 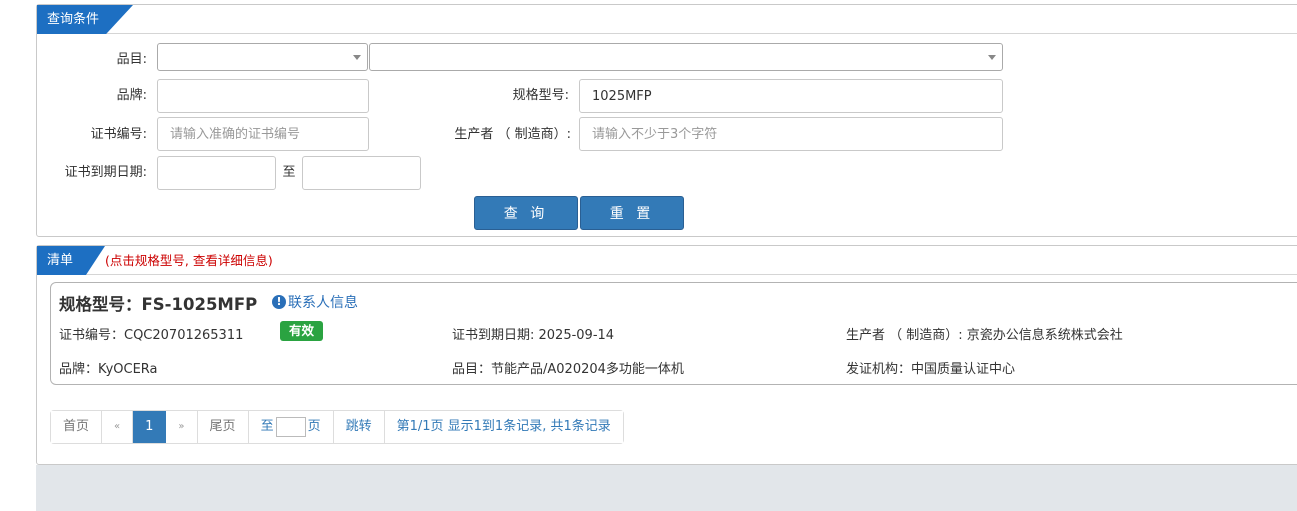 I want to click on category-select-secondary, so click(x=686, y=57).